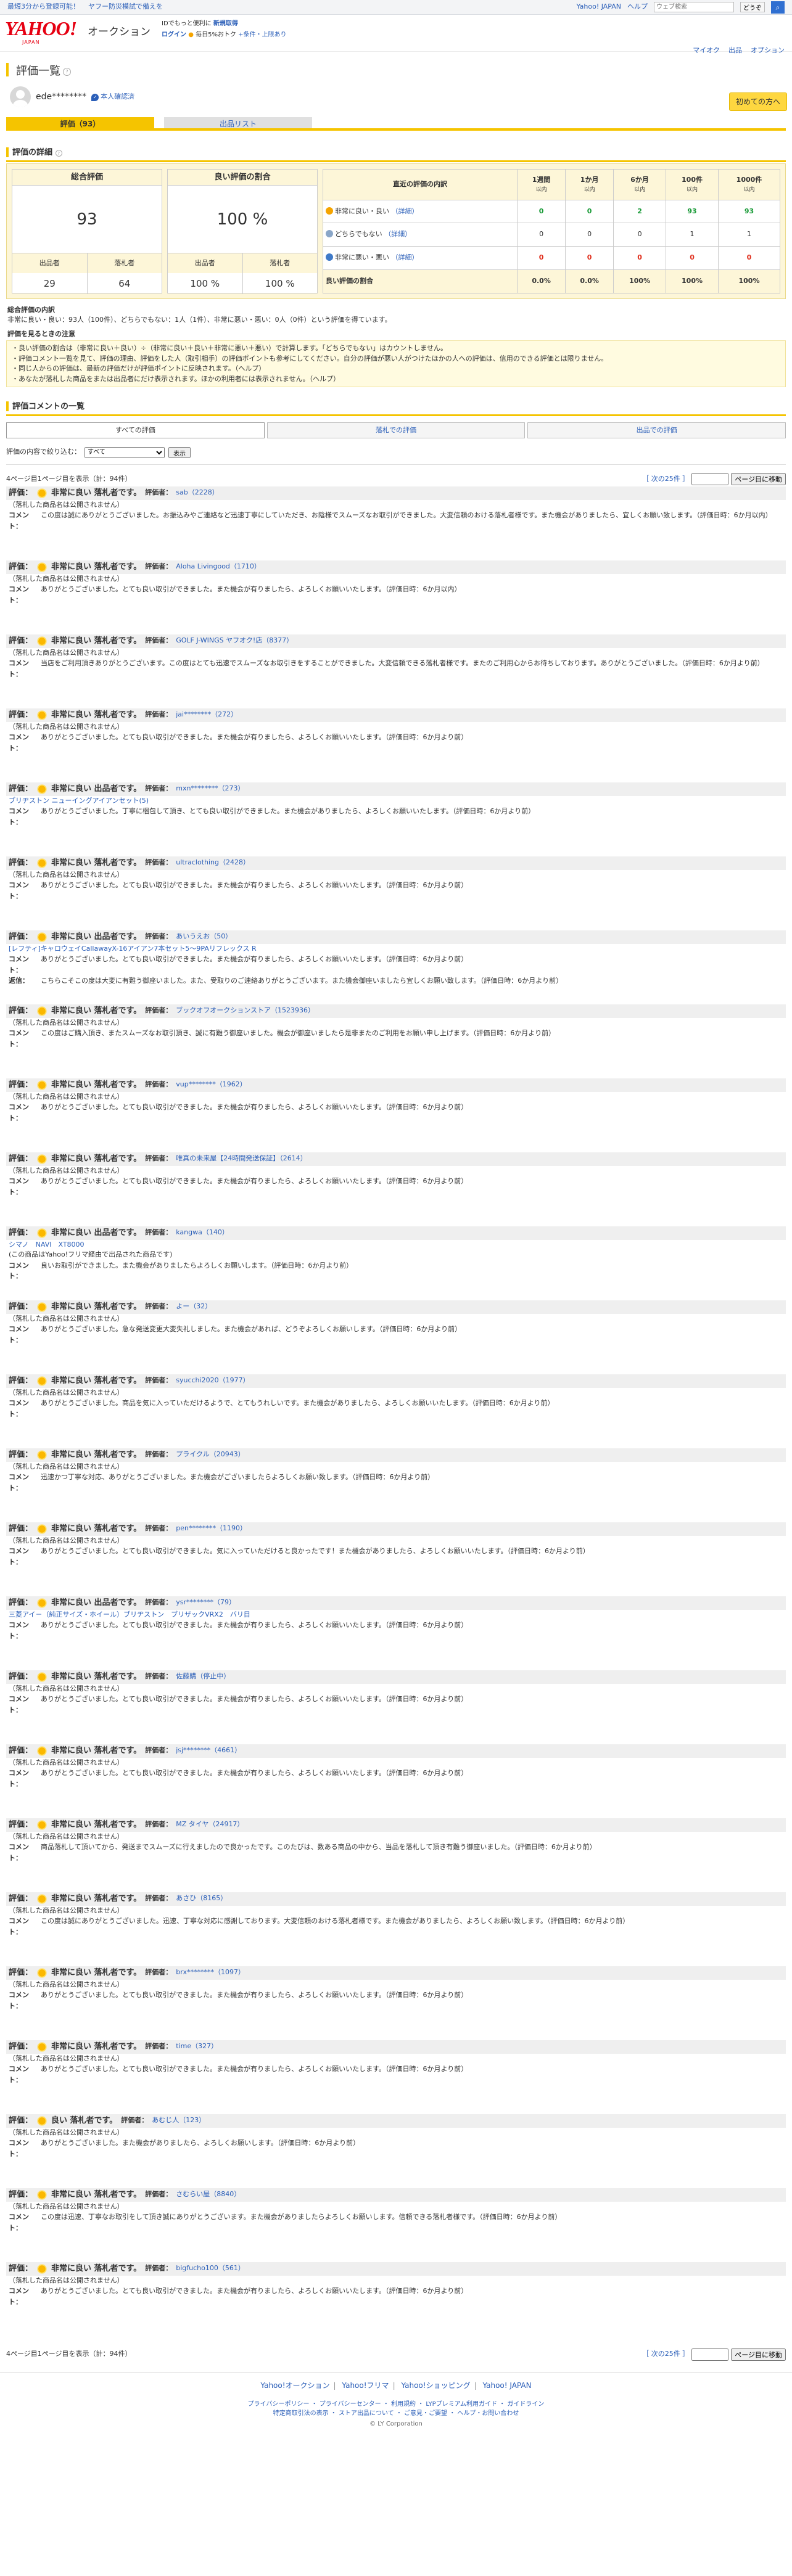 The width and height of the screenshot is (792, 2576). What do you see at coordinates (201, 1899) in the screenshot?
I see `rater-link: あさひ（8165）` at bounding box center [201, 1899].